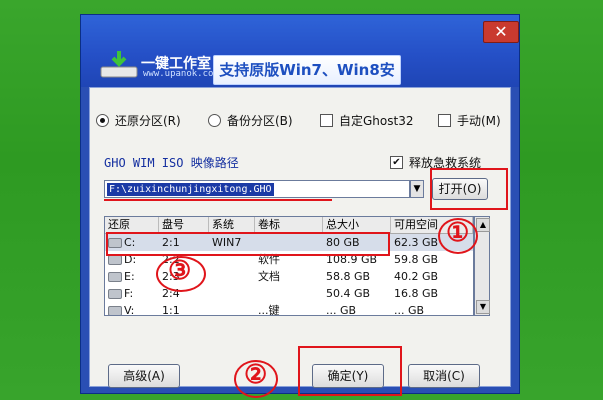  I want to click on restore-partition-option: 还原分区(R), so click(138, 120).